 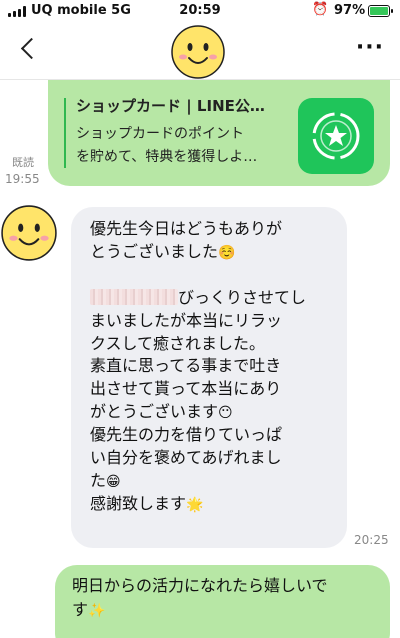 I want to click on message-line: 感謝致します, so click(x=138, y=504).